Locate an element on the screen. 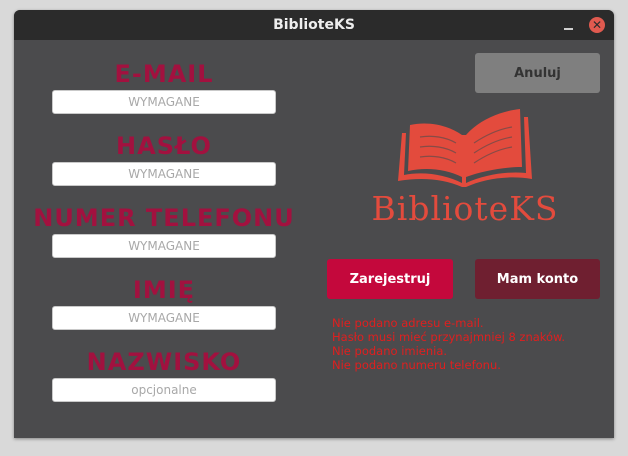  phone-label: NUMER TELEFONU is located at coordinates (164, 218).